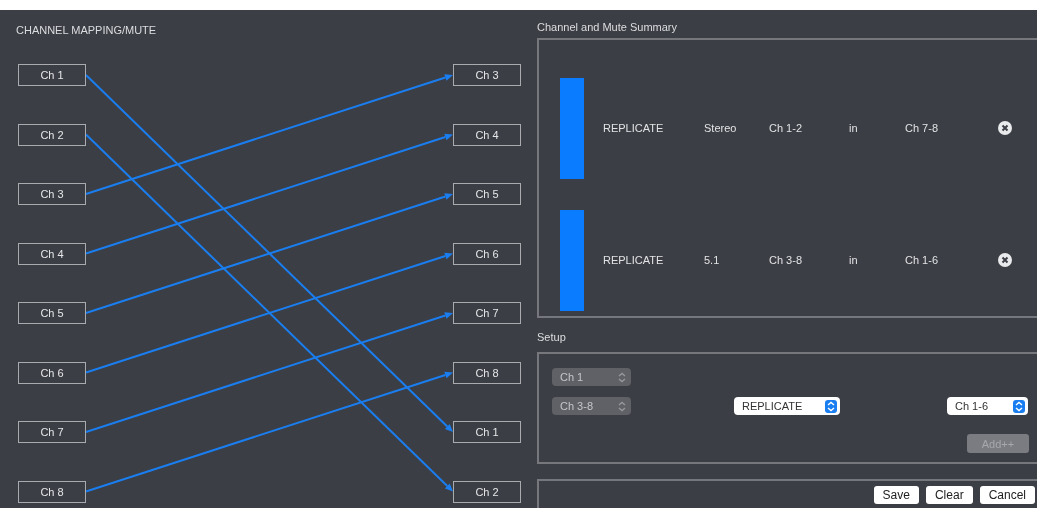  Describe the element at coordinates (787, 406) in the screenshot. I see `dropdown: REPLICATE` at that location.